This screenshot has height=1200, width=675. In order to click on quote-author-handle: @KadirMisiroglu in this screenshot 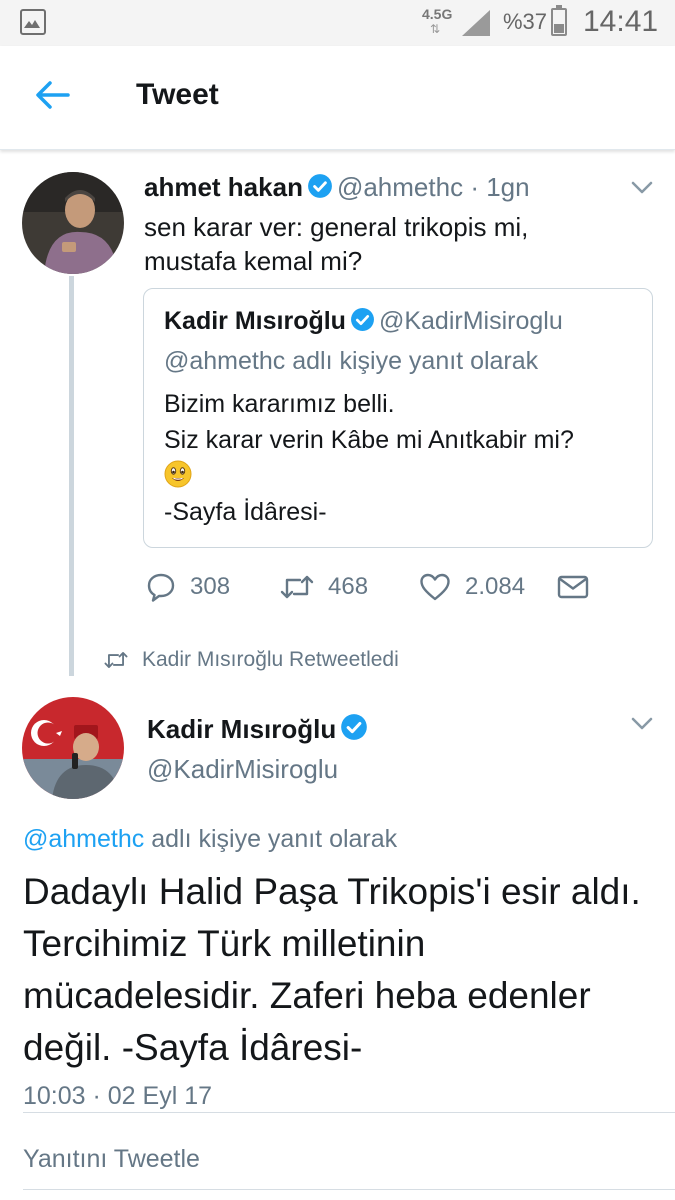, I will do `click(470, 321)`.